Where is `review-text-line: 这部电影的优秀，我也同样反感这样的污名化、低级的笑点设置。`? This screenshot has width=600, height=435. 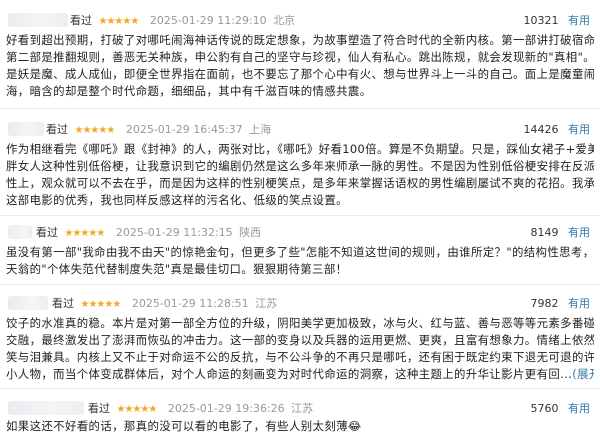 review-text-line: 这部电影的优秀，我也同样反感这样的污名化、低级的笑点设置。 is located at coordinates (177, 200).